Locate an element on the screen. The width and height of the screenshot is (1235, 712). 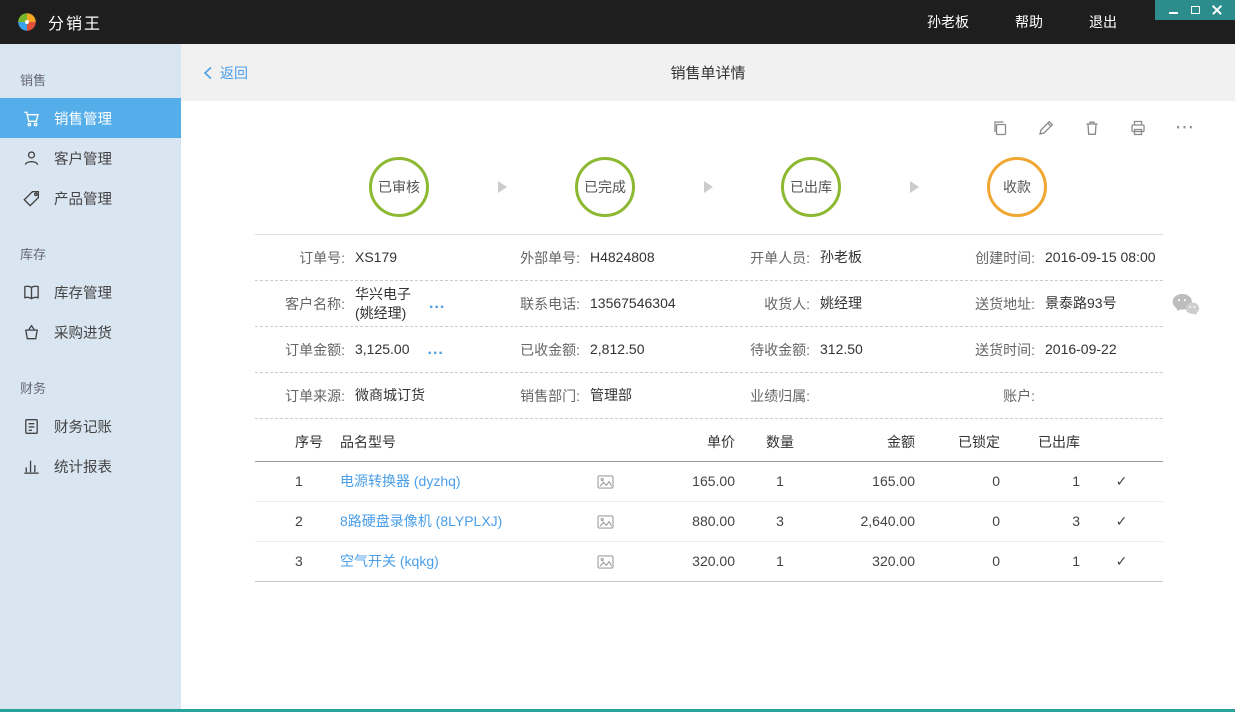
field-label: 客户名称: is located at coordinates (315, 303).